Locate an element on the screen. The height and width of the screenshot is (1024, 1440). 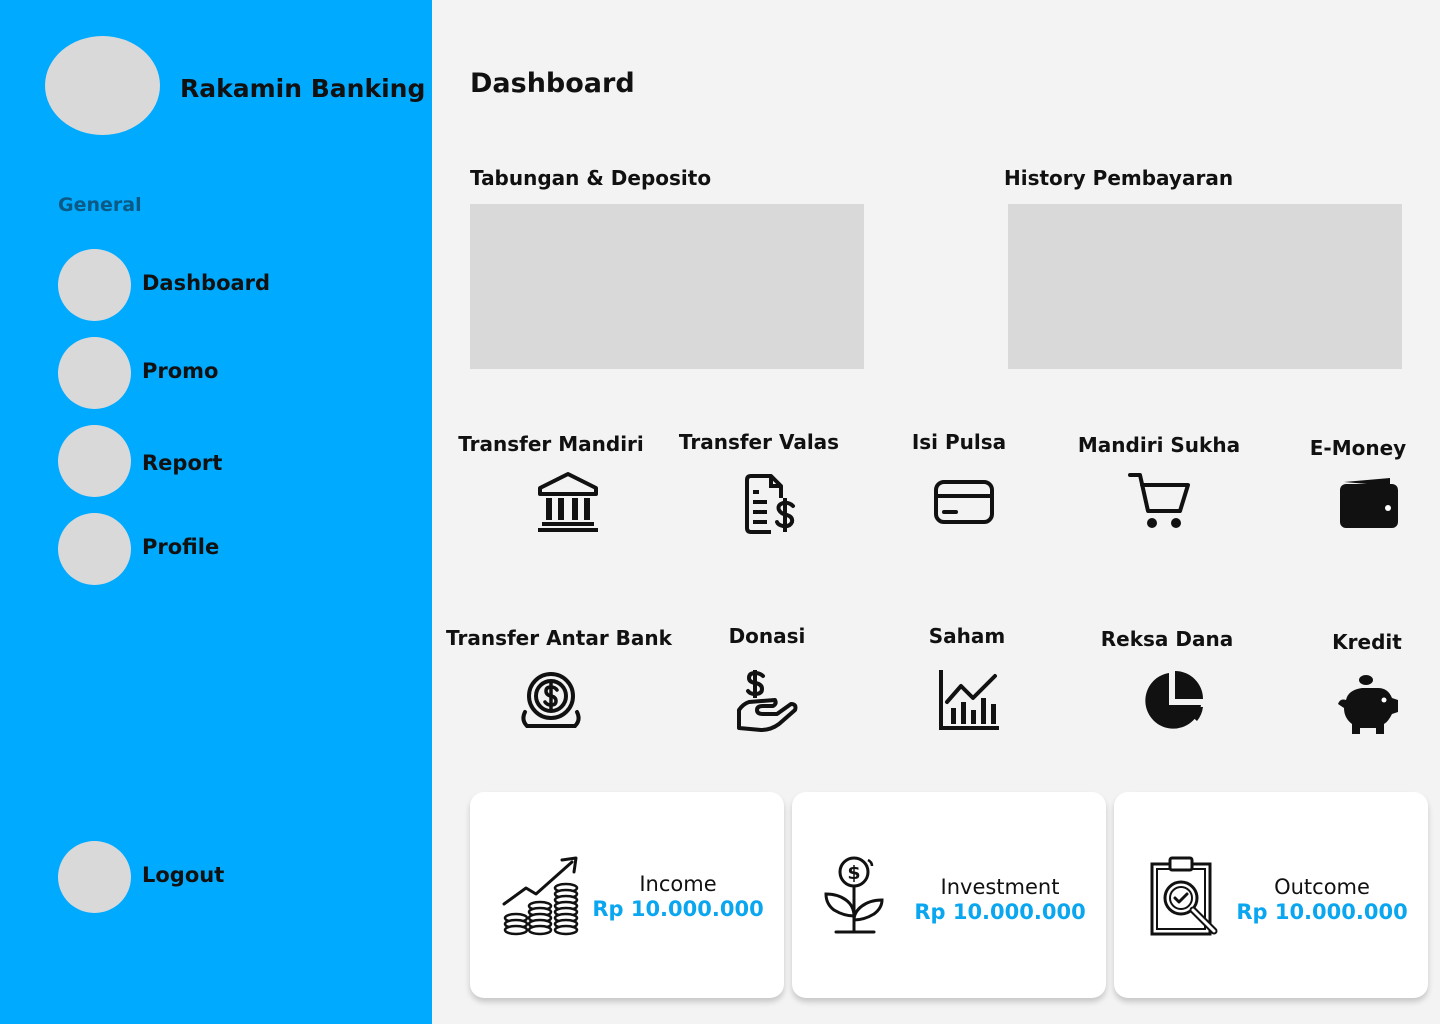
sidebar-item-promo: Promo is located at coordinates (223, 373).